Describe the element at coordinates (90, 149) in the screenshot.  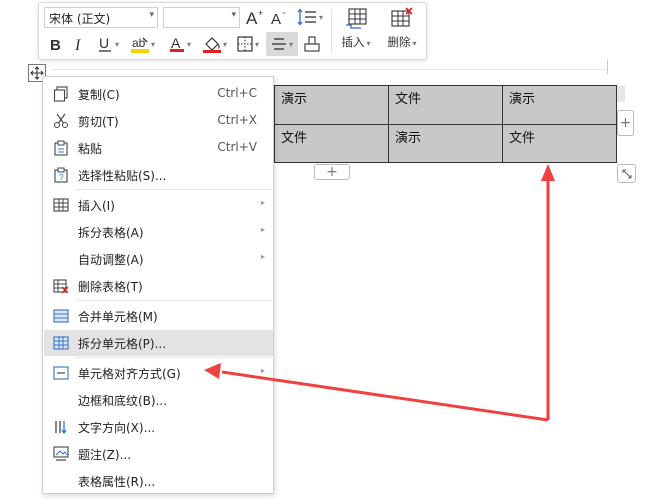
I see `menu-item-label: 粘贴` at that location.